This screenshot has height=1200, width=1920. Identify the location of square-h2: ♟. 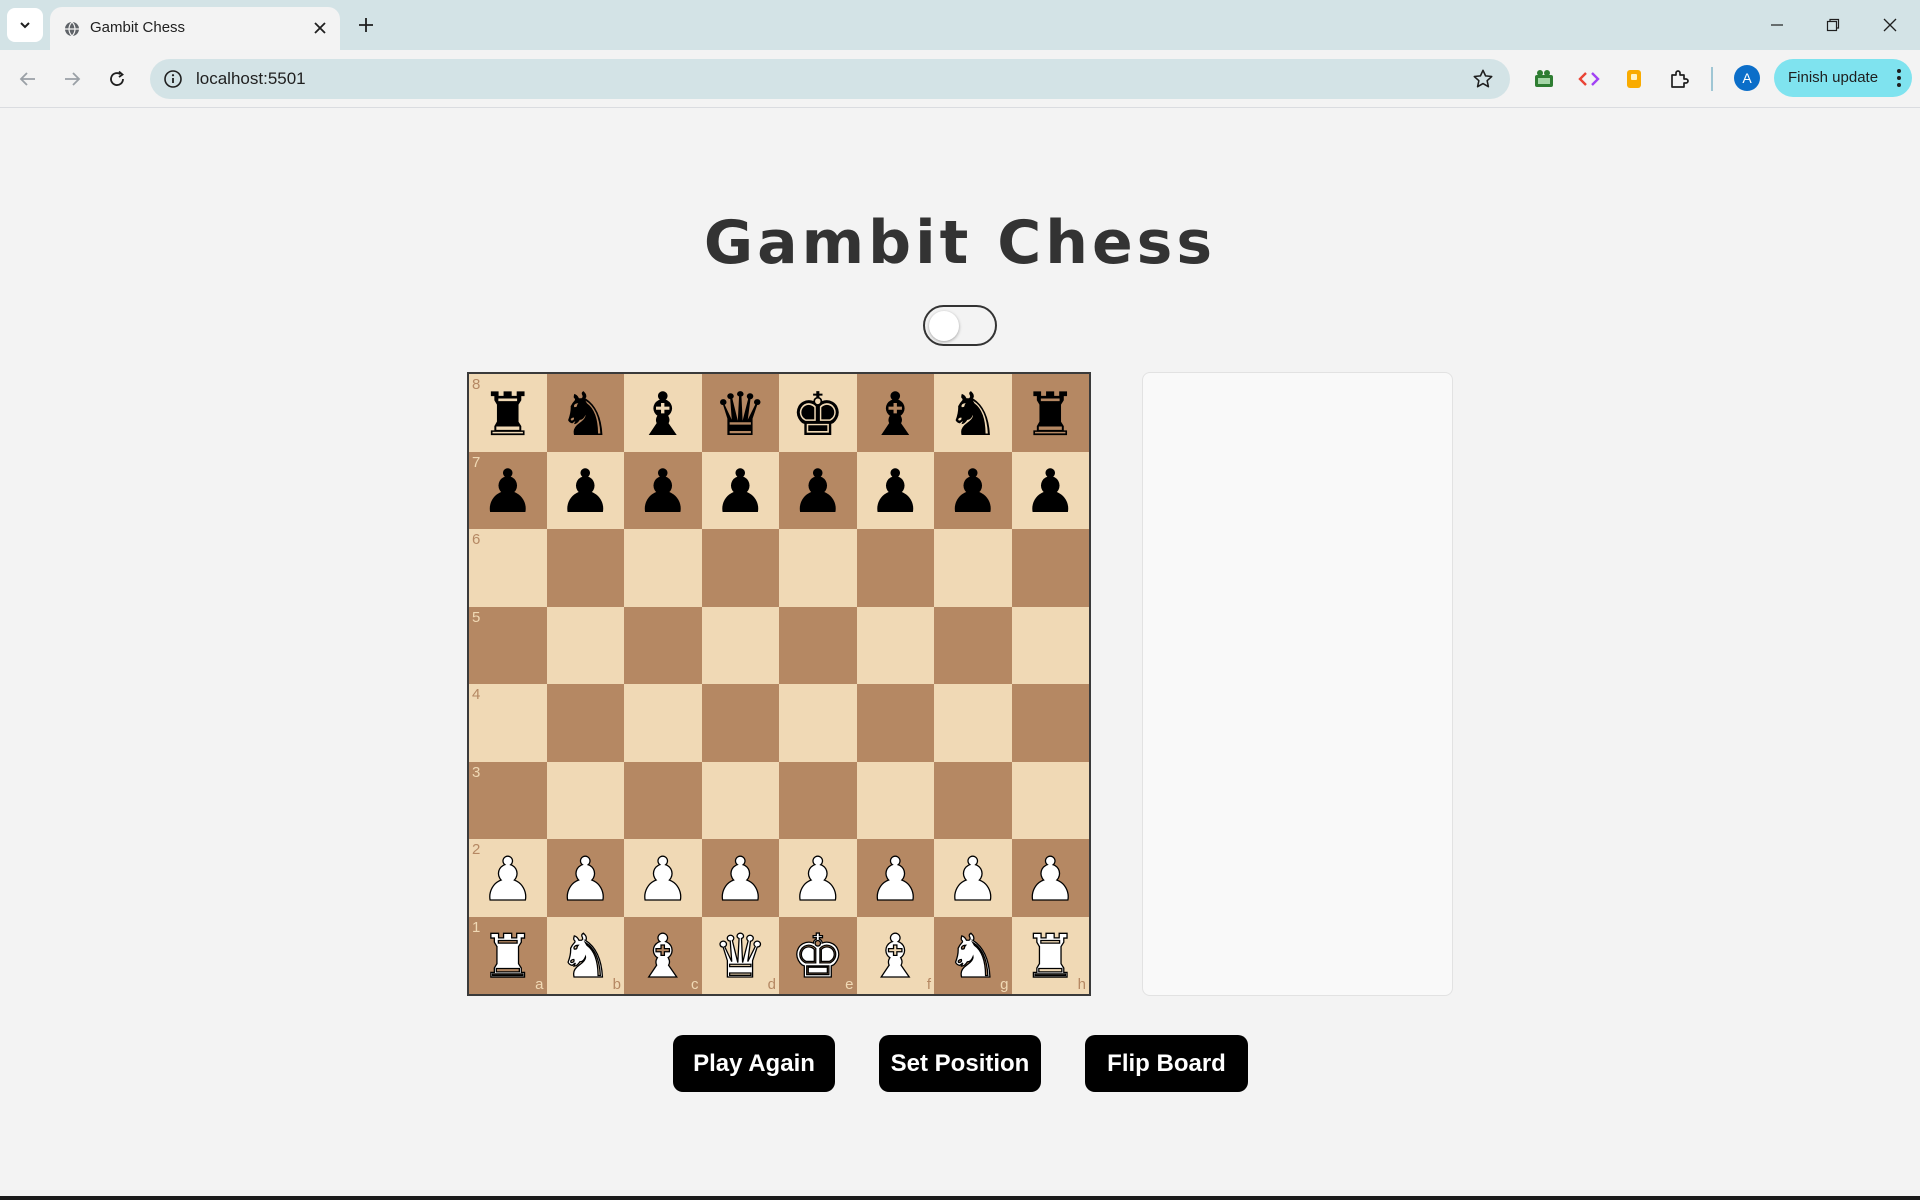
(1050, 878).